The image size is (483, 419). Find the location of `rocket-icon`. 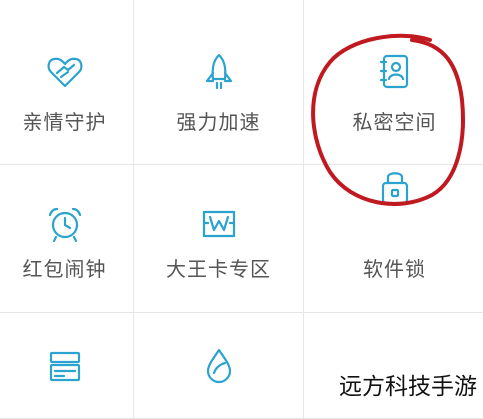

rocket-icon is located at coordinates (219, 72).